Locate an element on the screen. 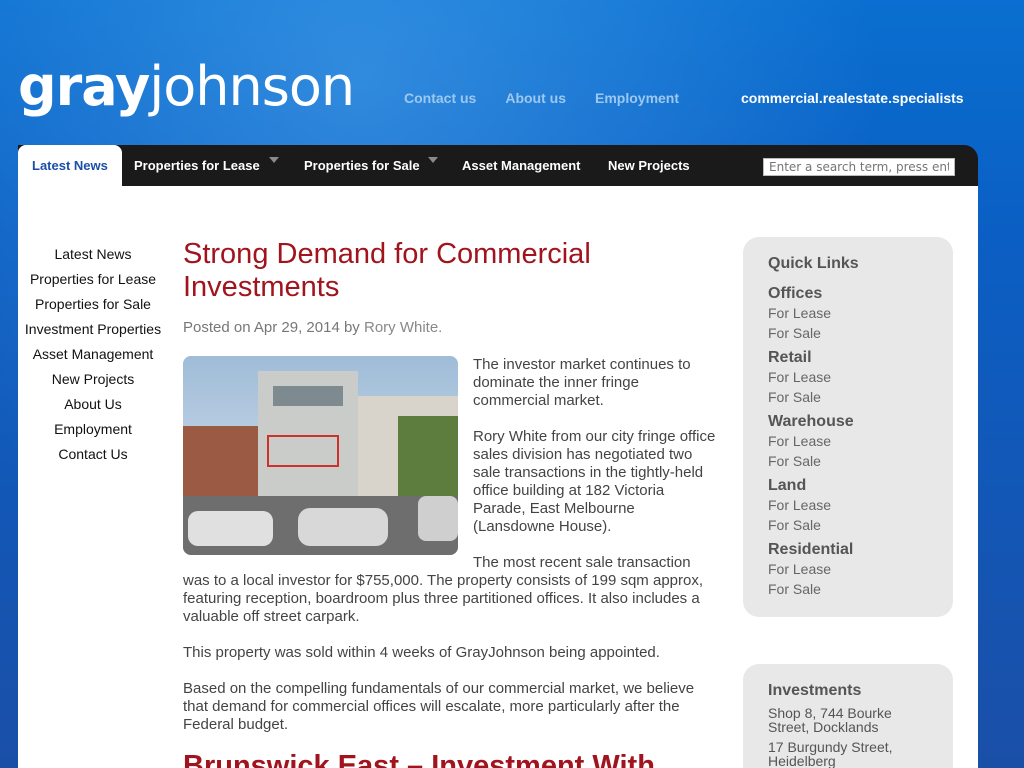 This screenshot has width=1024, height=768. investment-address: Shop 8, 744 Bourke Street, Docklands is located at coordinates (848, 720).